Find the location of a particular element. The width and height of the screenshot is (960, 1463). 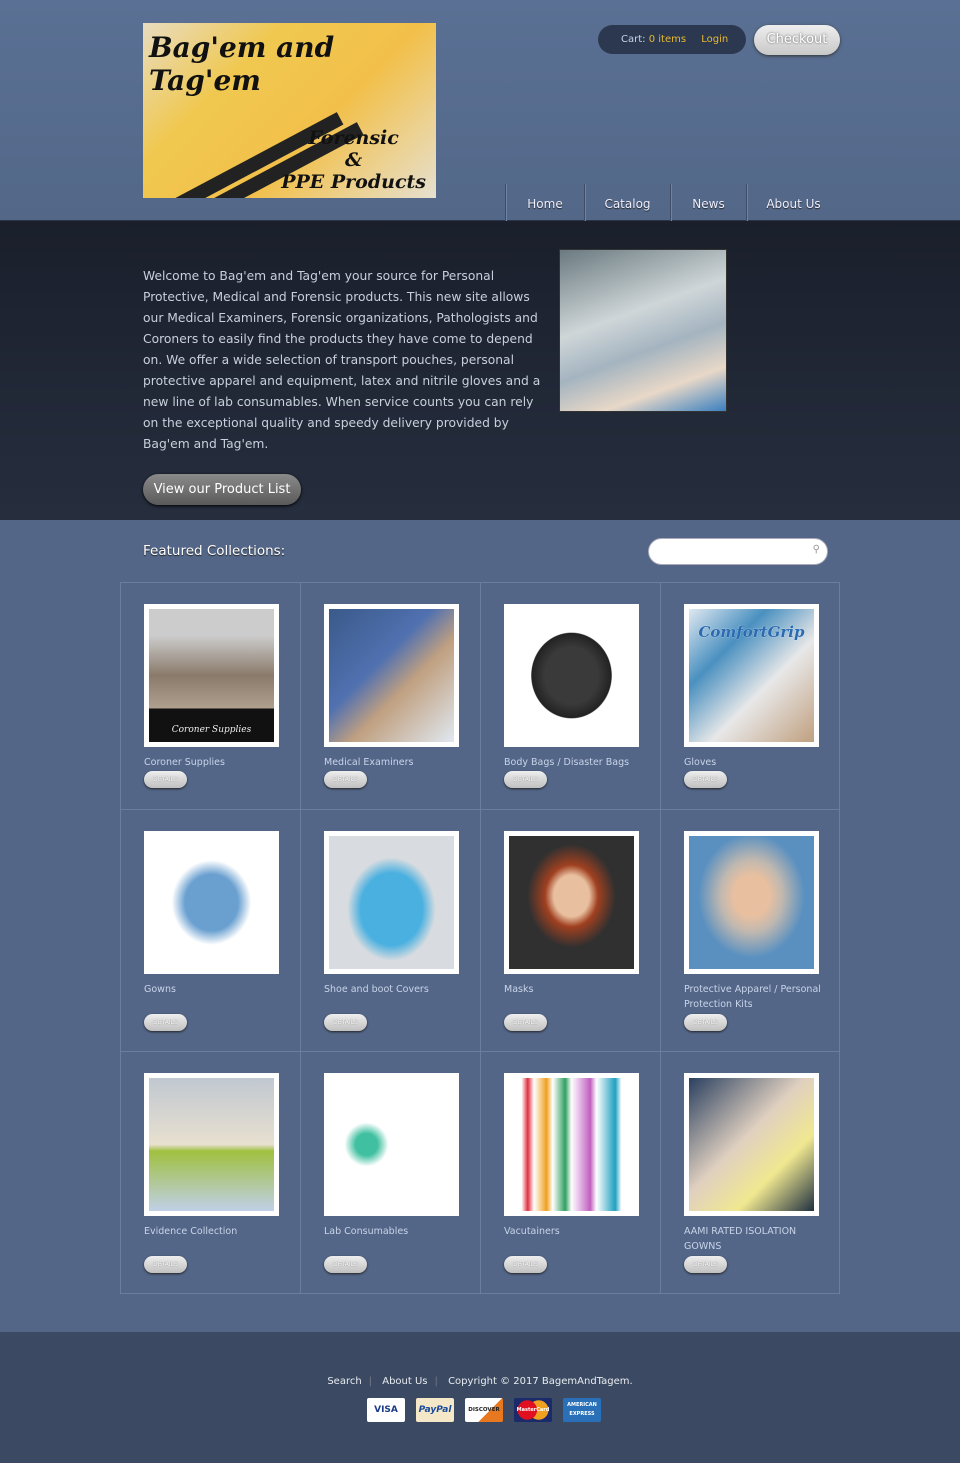

collection-item: Masks DETAILS is located at coordinates (570, 930).